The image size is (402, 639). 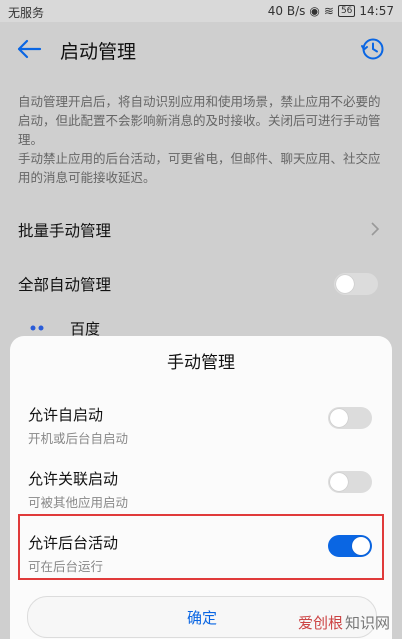 What do you see at coordinates (356, 284) in the screenshot?
I see `all-auto-switch` at bounding box center [356, 284].